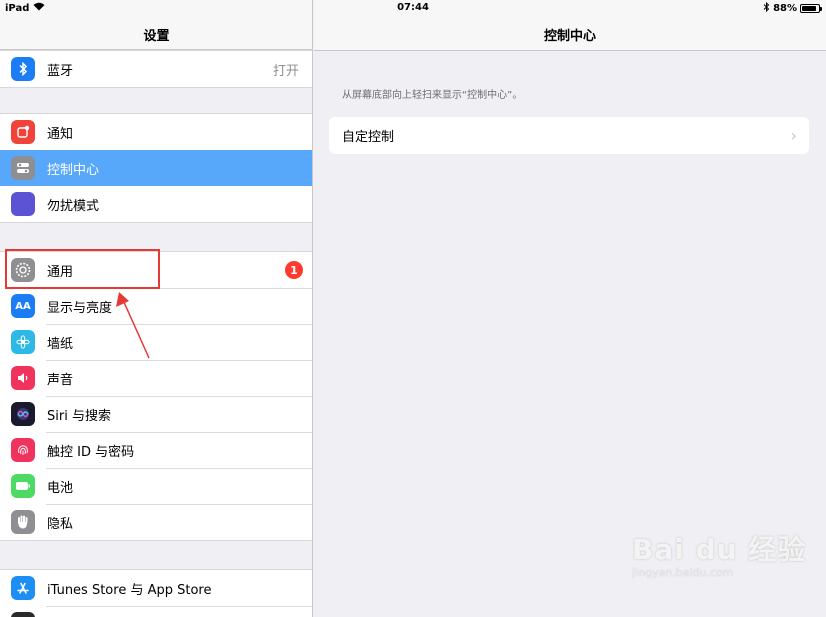 This screenshot has height=617, width=826. I want to click on watermark-main: Bai du 经验, so click(719, 549).